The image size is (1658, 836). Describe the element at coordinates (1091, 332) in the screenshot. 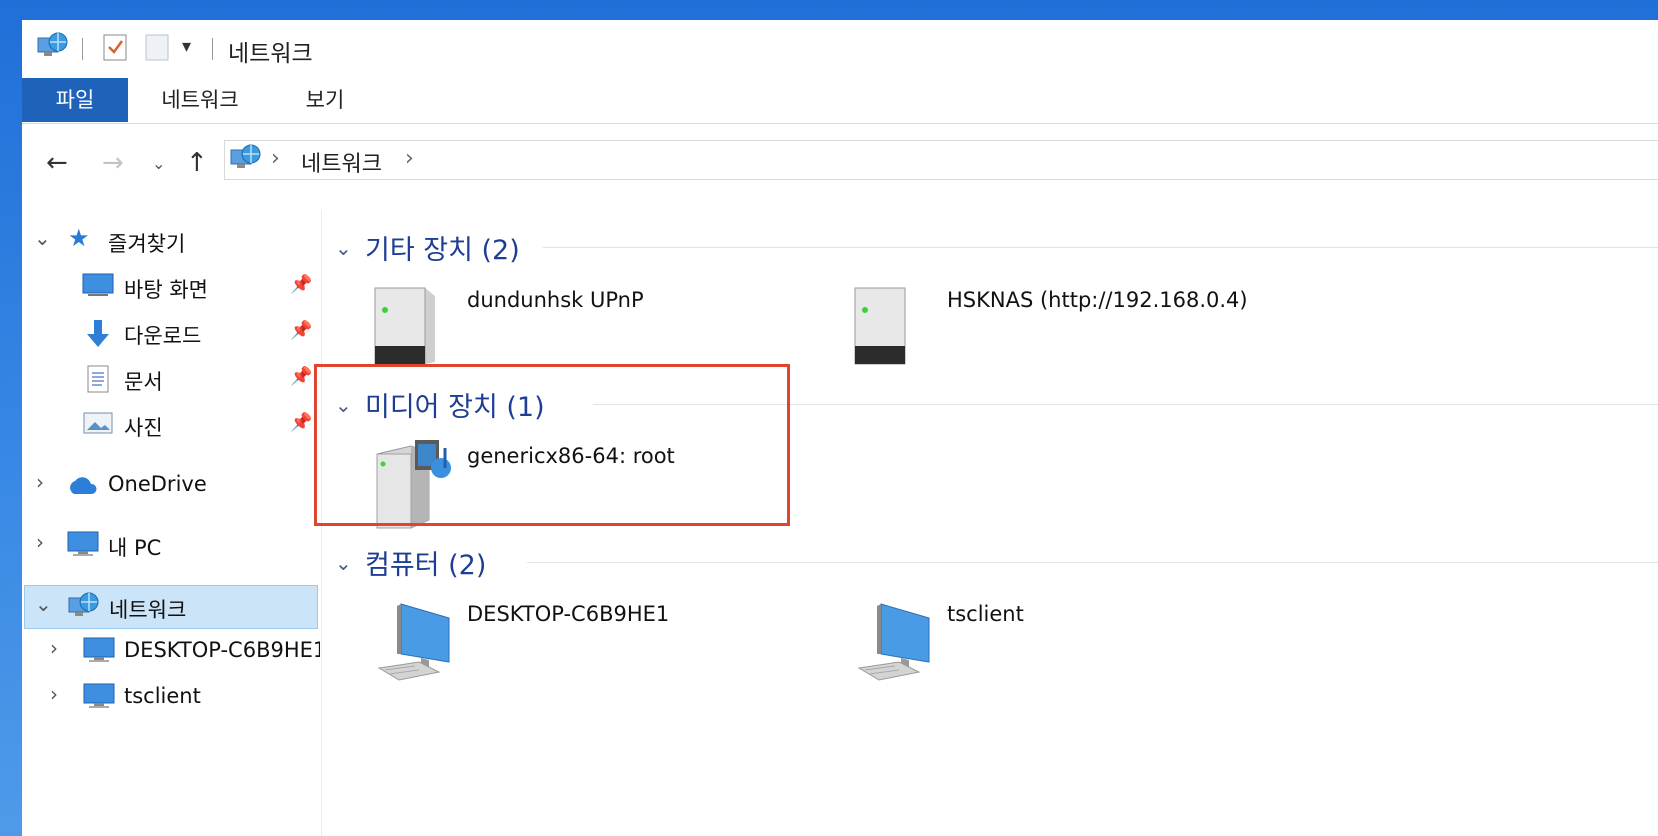

I see `device-tile-hsknas: HSKNAS (http://192.168.0.4)` at that location.